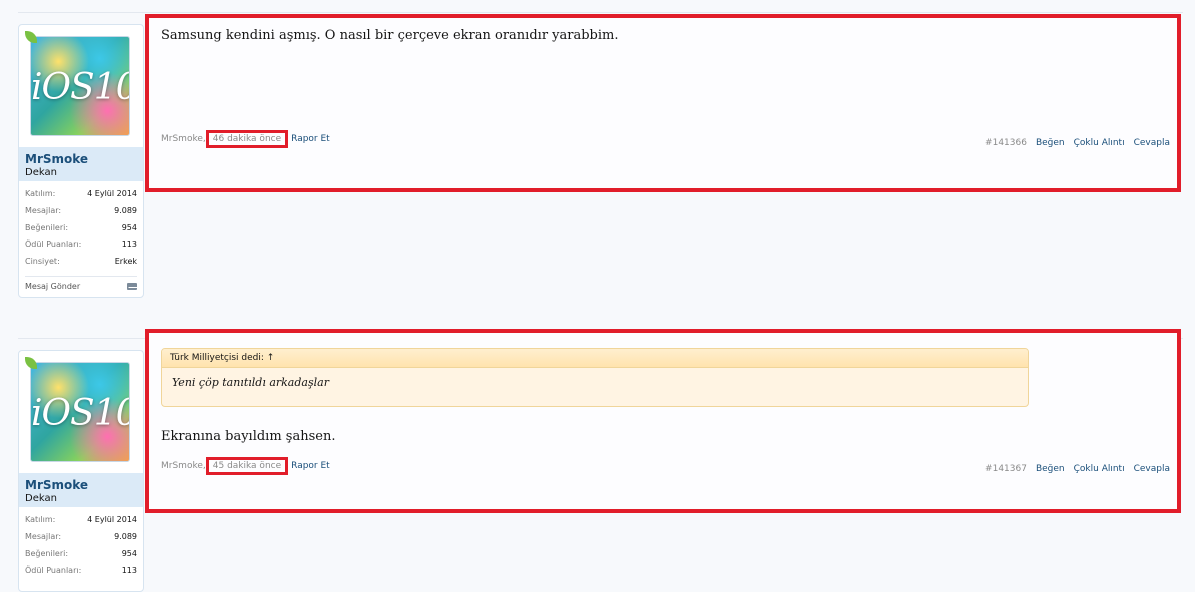 The image size is (1195, 592). Describe the element at coordinates (248, 436) in the screenshot. I see `post-message-text: Ekranına bayıldım şahsen.` at that location.